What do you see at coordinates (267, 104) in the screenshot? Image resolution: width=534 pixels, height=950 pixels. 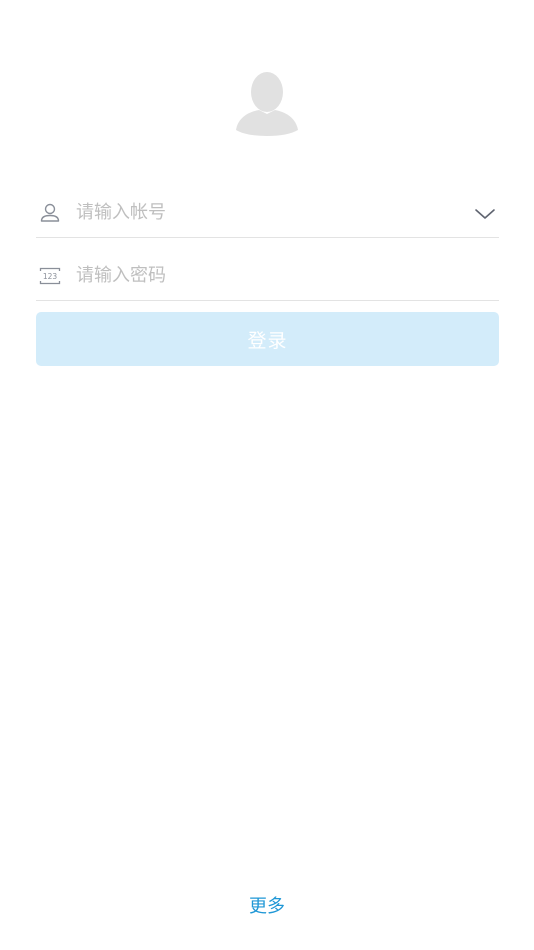 I see `avatar-placeholder-icon` at bounding box center [267, 104].